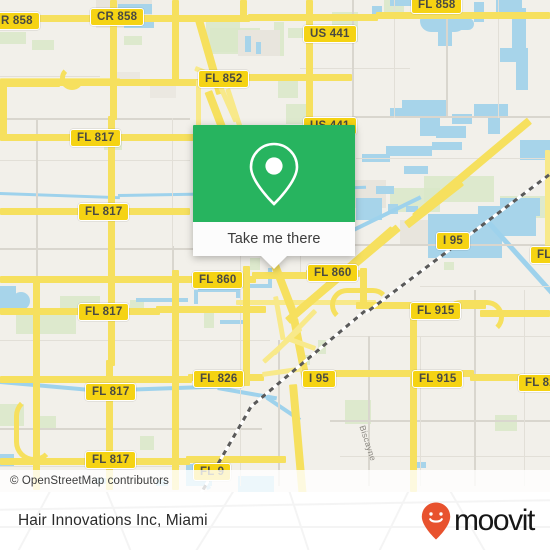  Describe the element at coordinates (274, 239) in the screenshot. I see `take-me-there-label: Take me there` at that location.